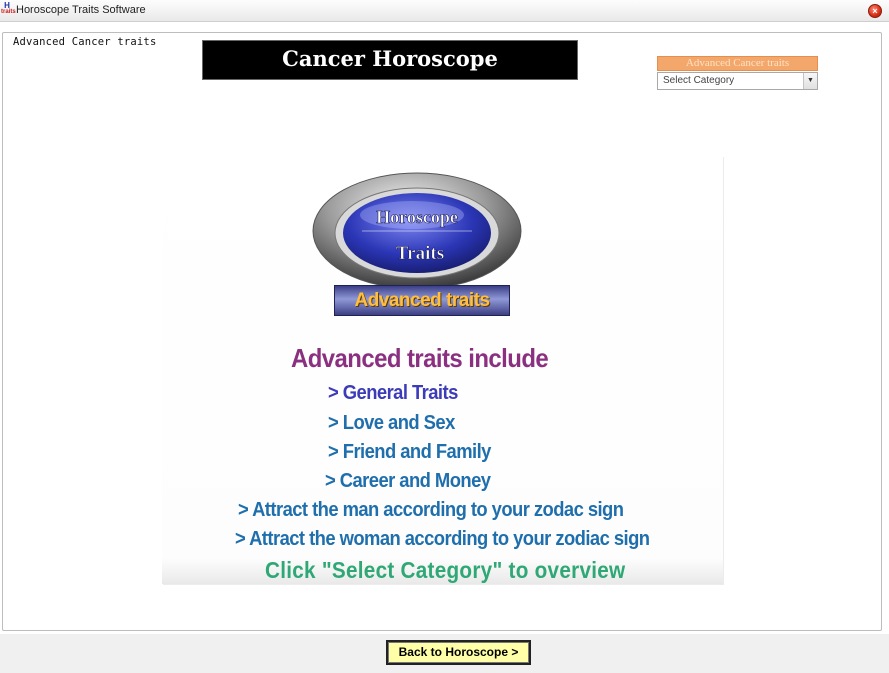 The image size is (889, 673). What do you see at coordinates (810, 81) in the screenshot?
I see `chevron-down-icon: ▼` at bounding box center [810, 81].